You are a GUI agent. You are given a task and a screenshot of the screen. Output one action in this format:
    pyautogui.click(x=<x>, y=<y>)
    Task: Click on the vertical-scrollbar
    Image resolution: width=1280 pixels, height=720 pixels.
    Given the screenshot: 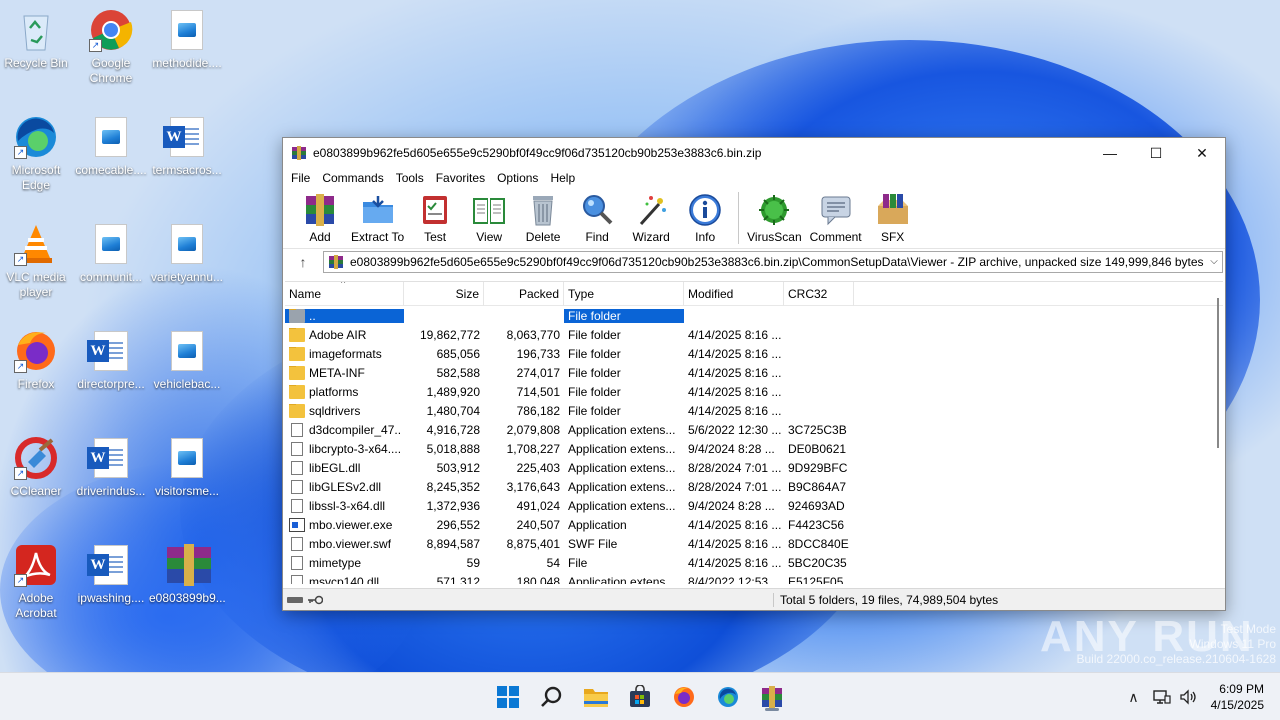 What is the action you would take?
    pyautogui.click(x=1218, y=438)
    